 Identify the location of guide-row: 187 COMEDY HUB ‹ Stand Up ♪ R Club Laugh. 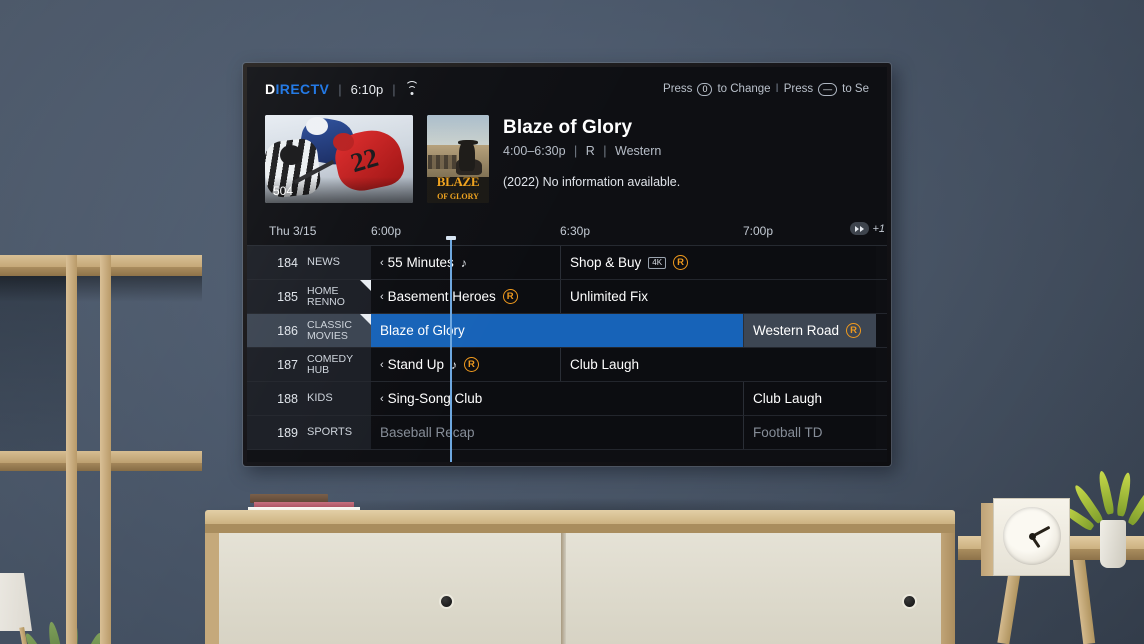
(567, 365).